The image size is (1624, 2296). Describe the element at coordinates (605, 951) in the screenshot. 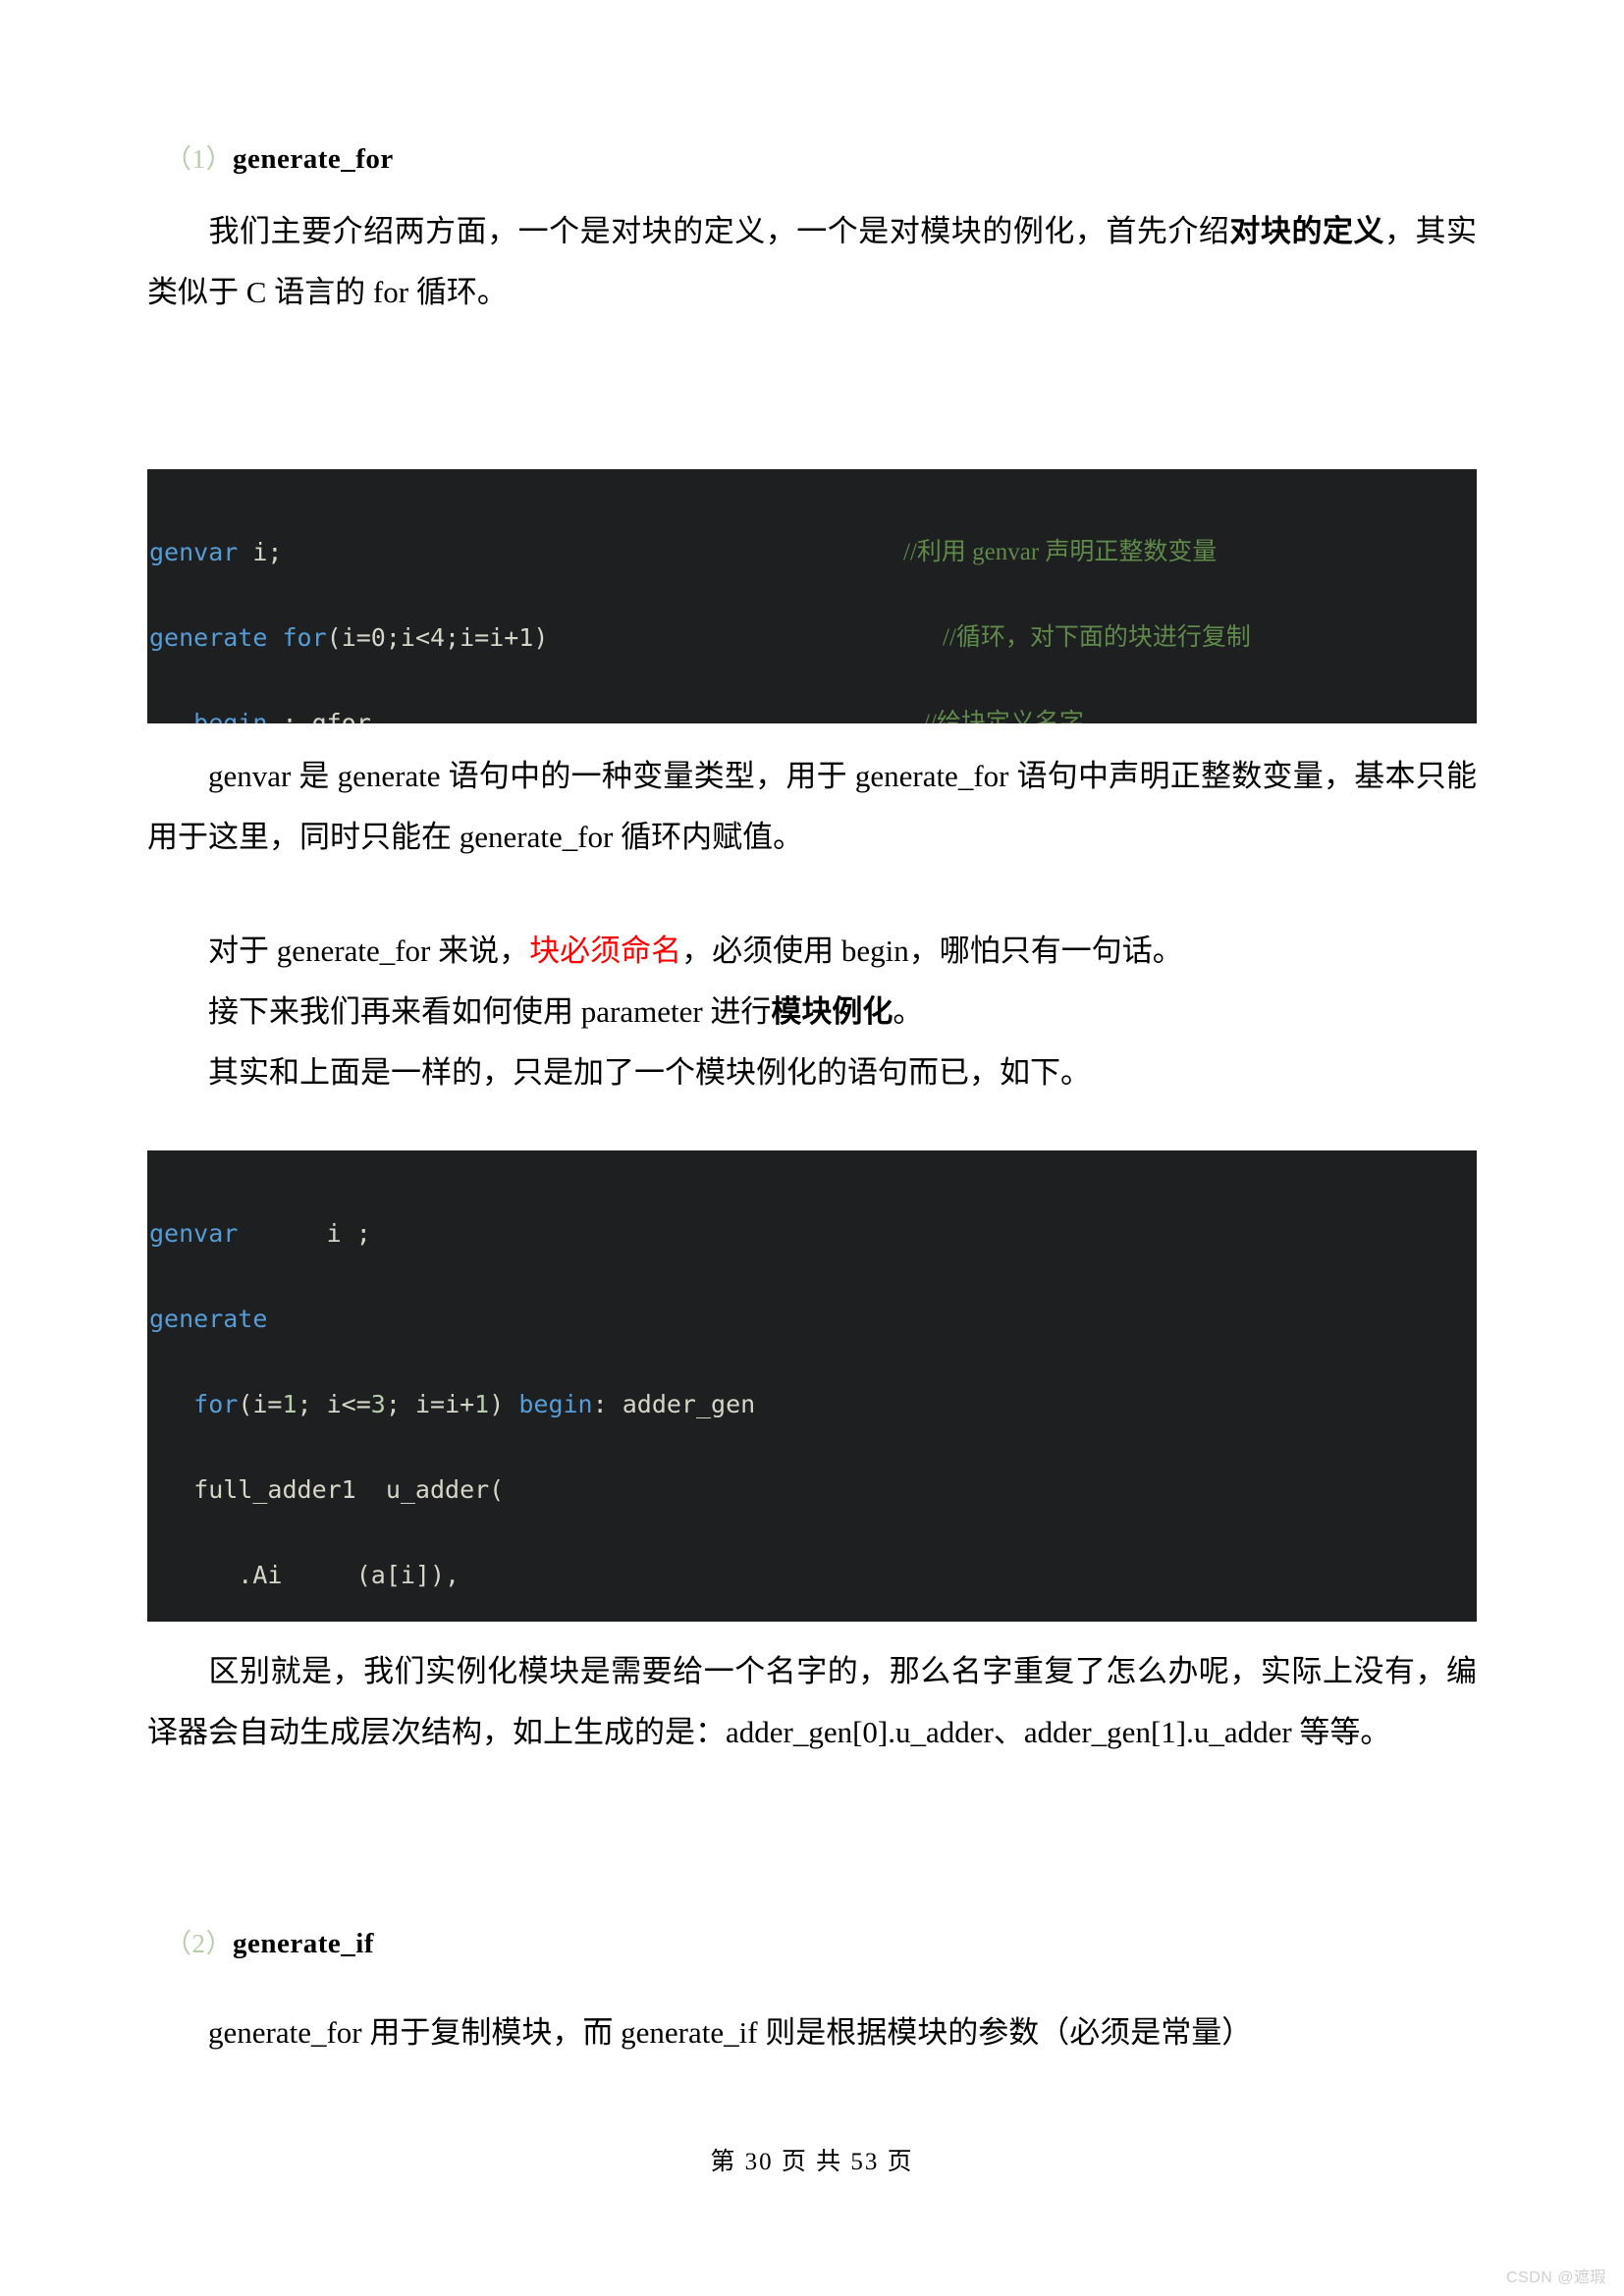

I see `paragraph-block-naming-emphasis: 块必须命名` at that location.